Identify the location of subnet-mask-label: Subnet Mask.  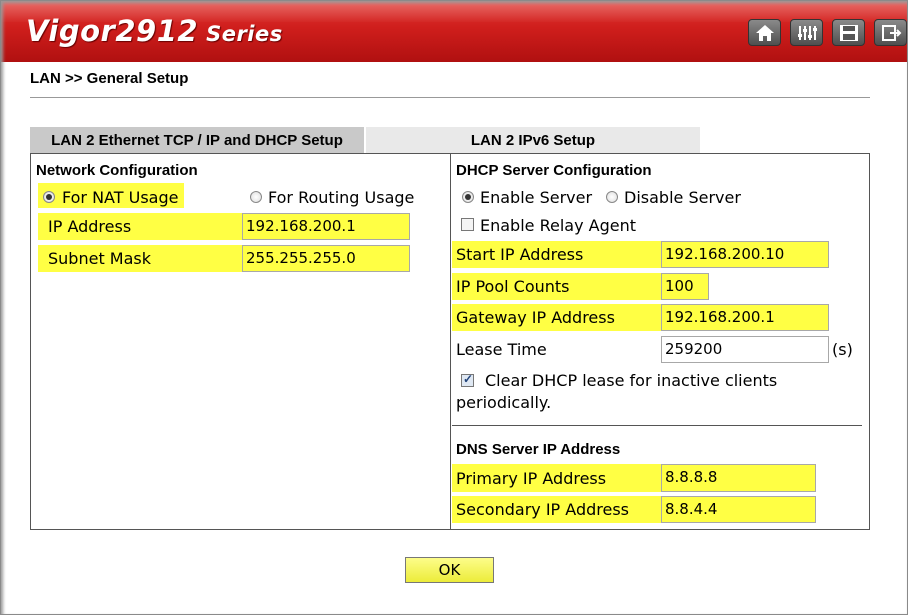
(100, 258).